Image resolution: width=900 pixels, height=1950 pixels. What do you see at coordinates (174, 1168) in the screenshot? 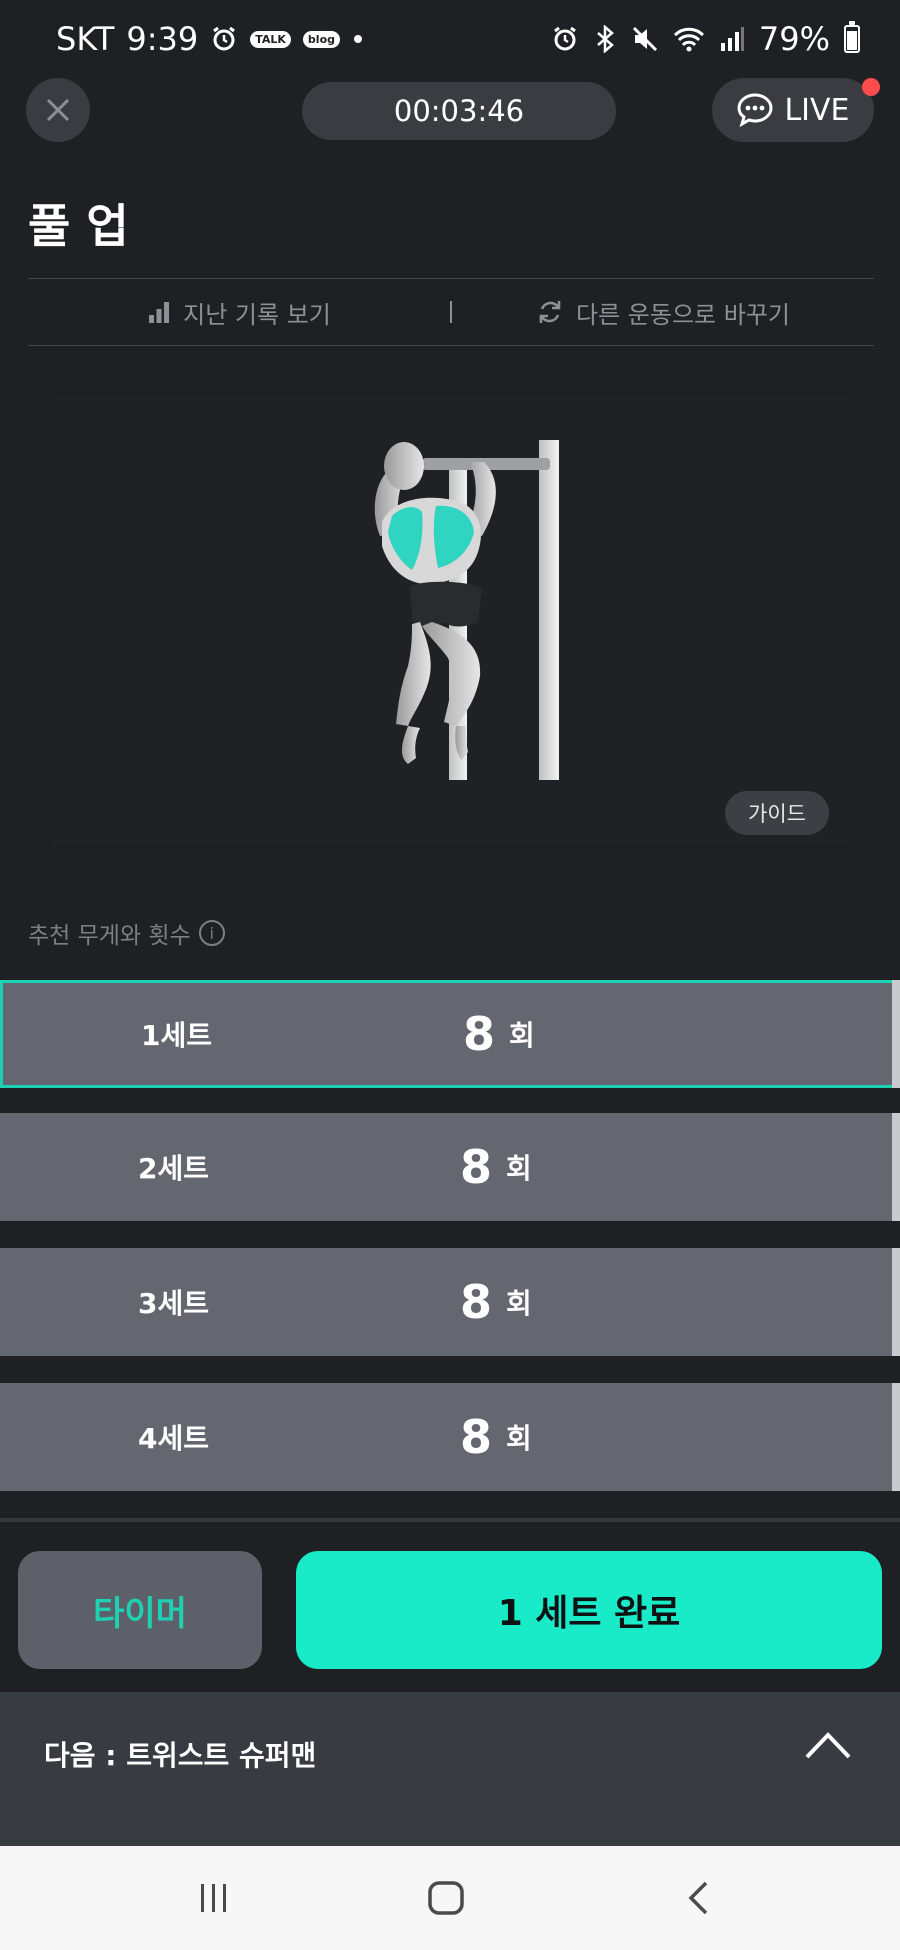
I see `set-label: 2세트` at bounding box center [174, 1168].